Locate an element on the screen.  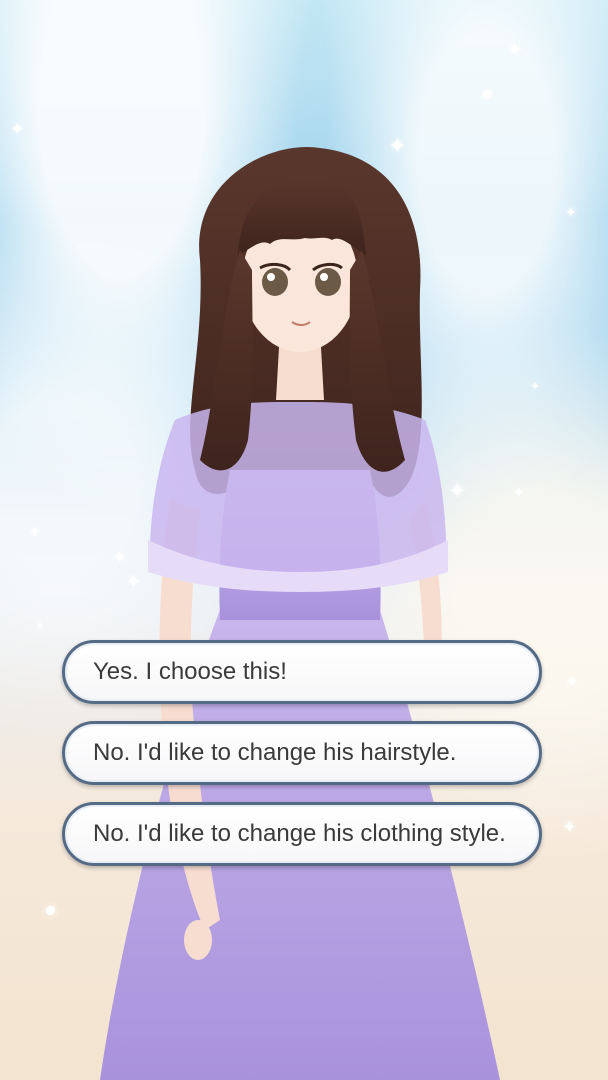
choice-button-change-hairstyle: No. I'd like to change his hairstyle. is located at coordinates (302, 753).